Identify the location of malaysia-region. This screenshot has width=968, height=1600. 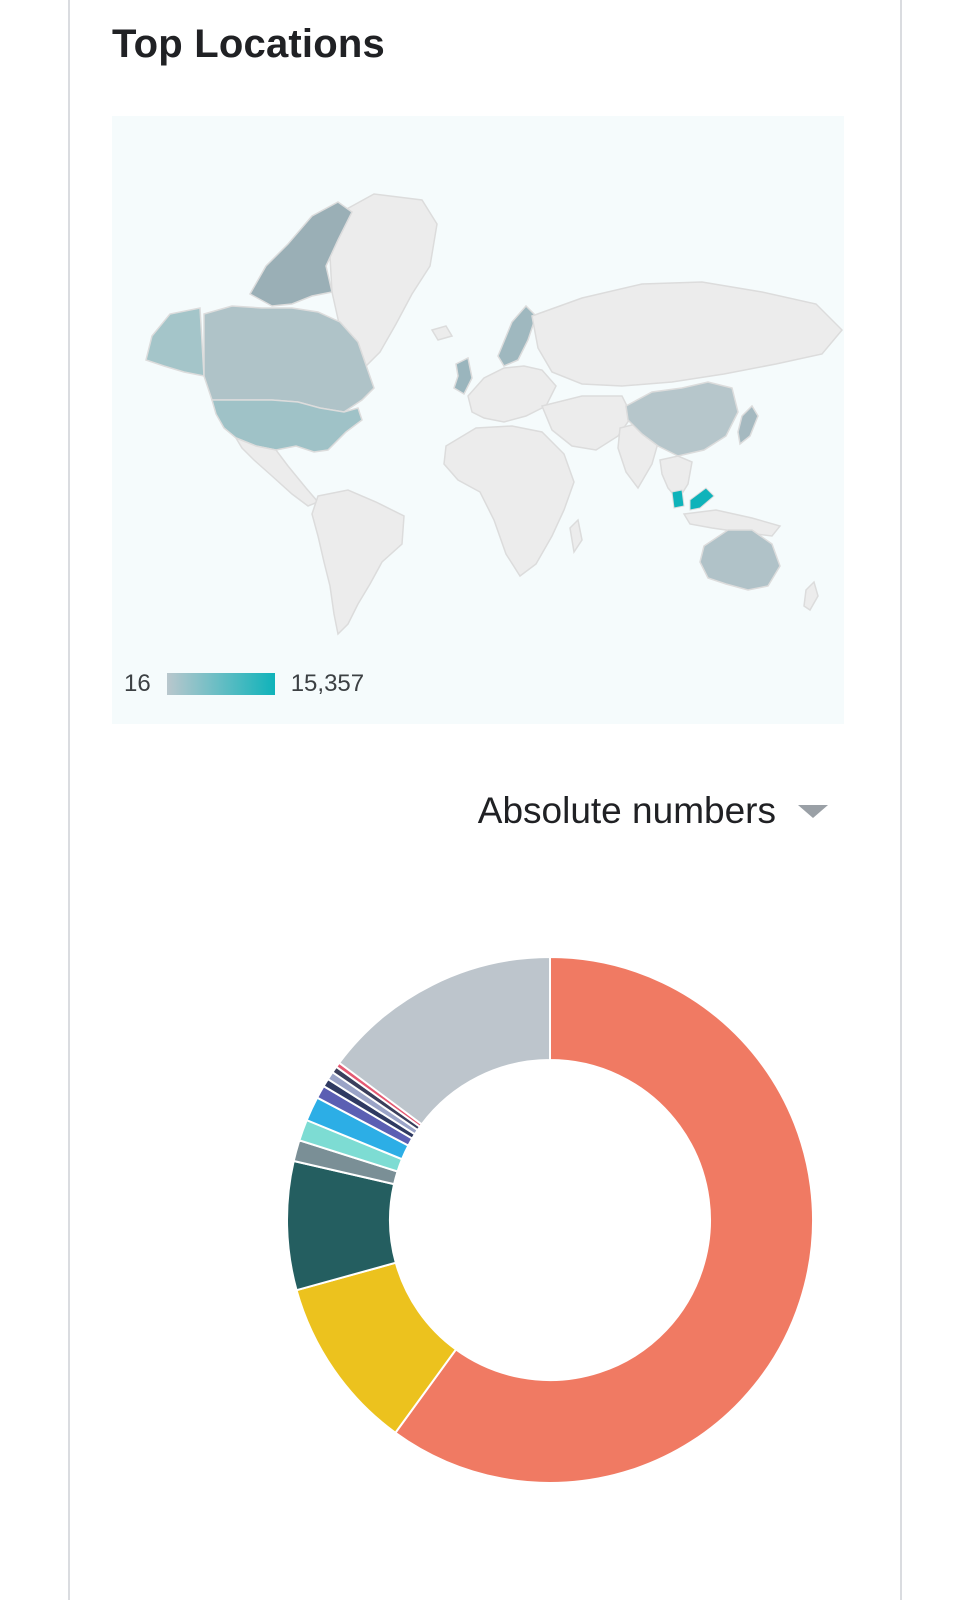
(693, 499).